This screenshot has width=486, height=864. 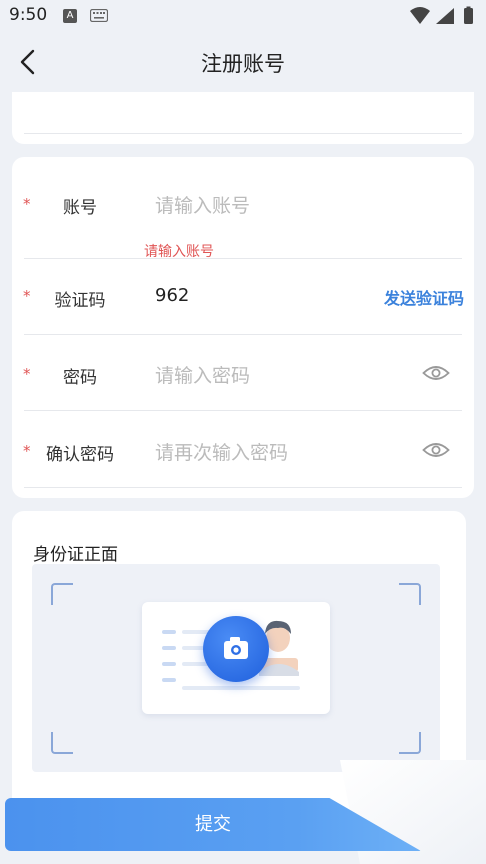 I want to click on camera-icon, so click(x=236, y=648).